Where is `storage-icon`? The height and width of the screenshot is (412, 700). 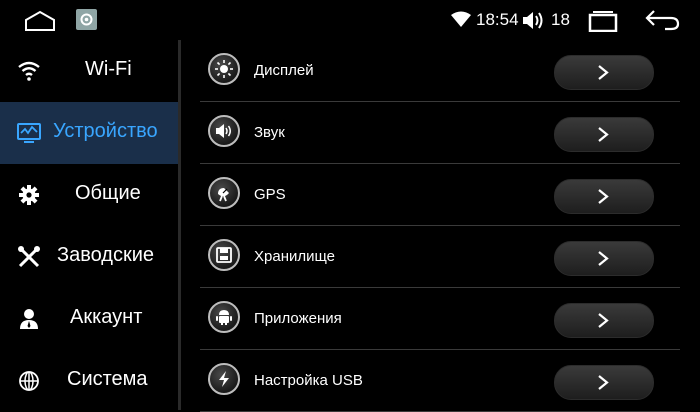
storage-icon is located at coordinates (224, 255).